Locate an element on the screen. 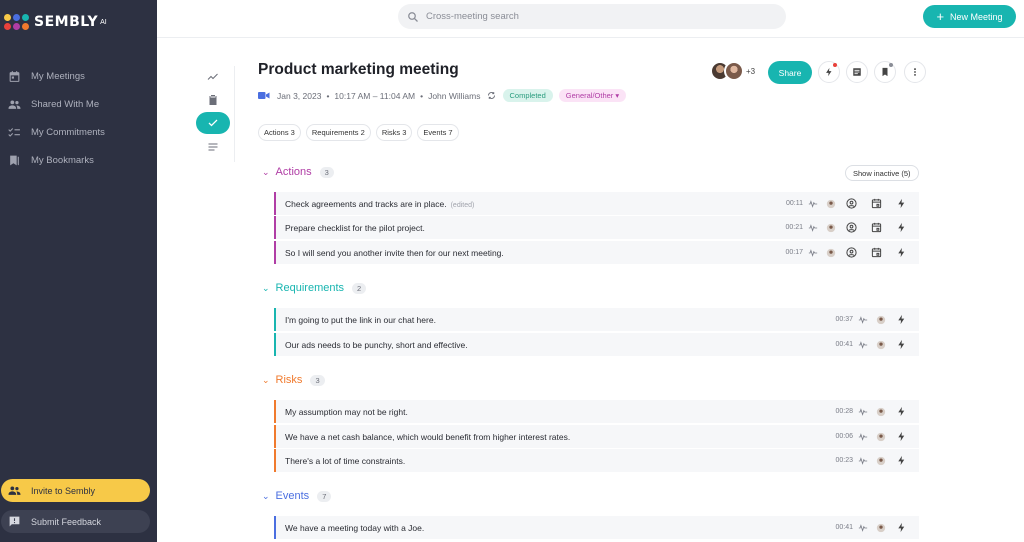 The width and height of the screenshot is (1024, 542). status-badge: Completed is located at coordinates (527, 95).